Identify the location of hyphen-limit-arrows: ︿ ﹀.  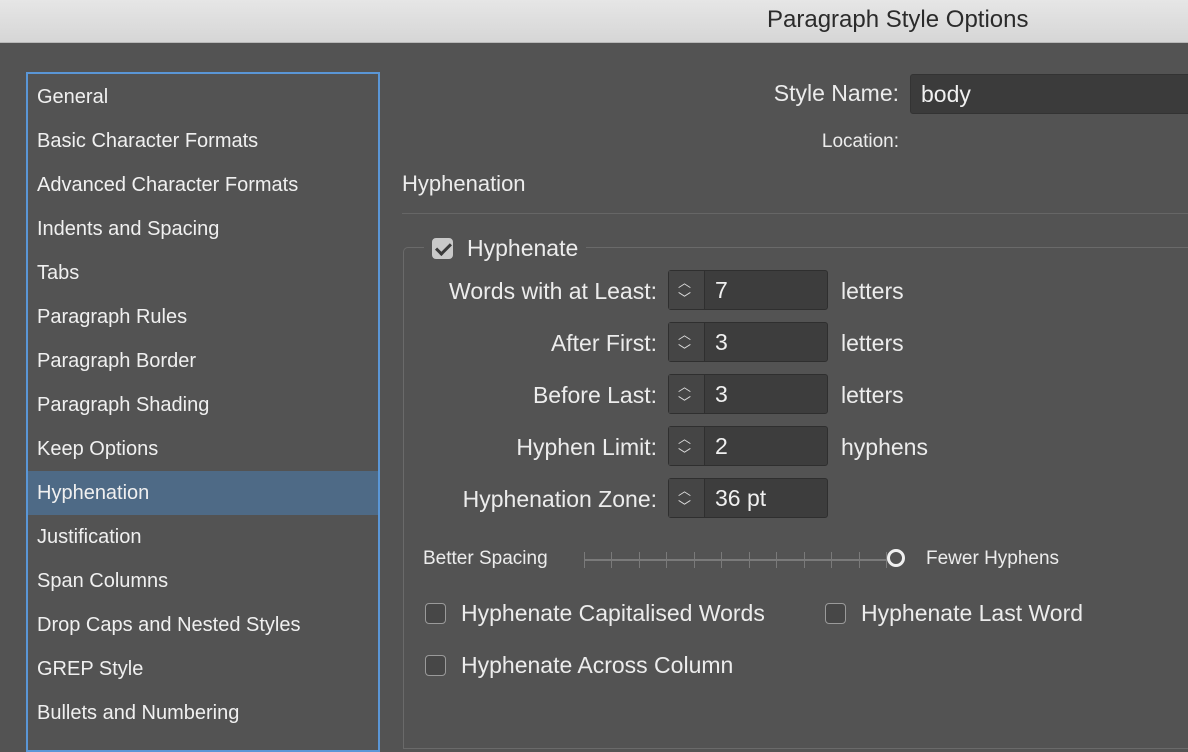
(687, 446).